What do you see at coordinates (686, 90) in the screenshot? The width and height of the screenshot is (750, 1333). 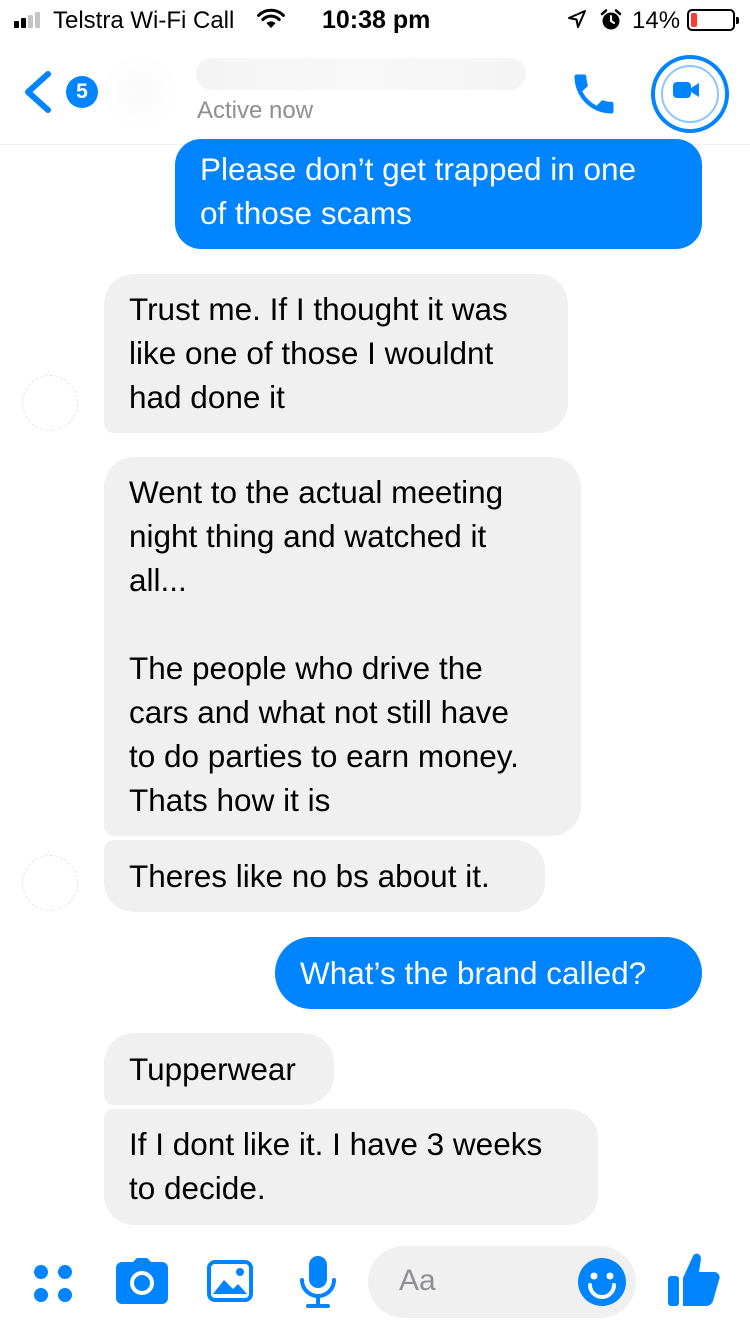 I see `video-camera-icon` at bounding box center [686, 90].